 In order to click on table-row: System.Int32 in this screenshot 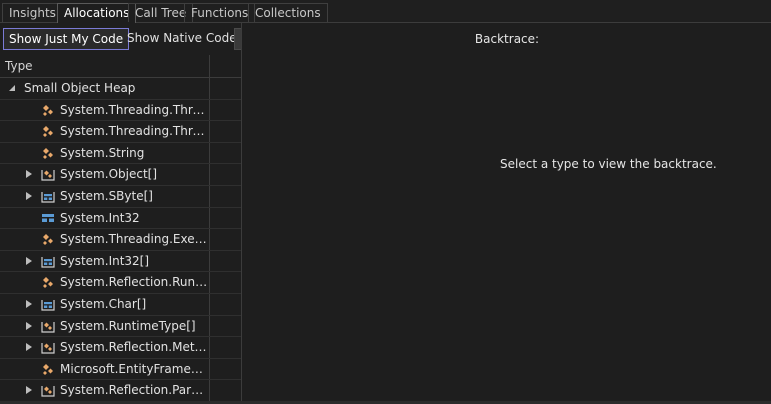, I will do `click(120, 218)`.